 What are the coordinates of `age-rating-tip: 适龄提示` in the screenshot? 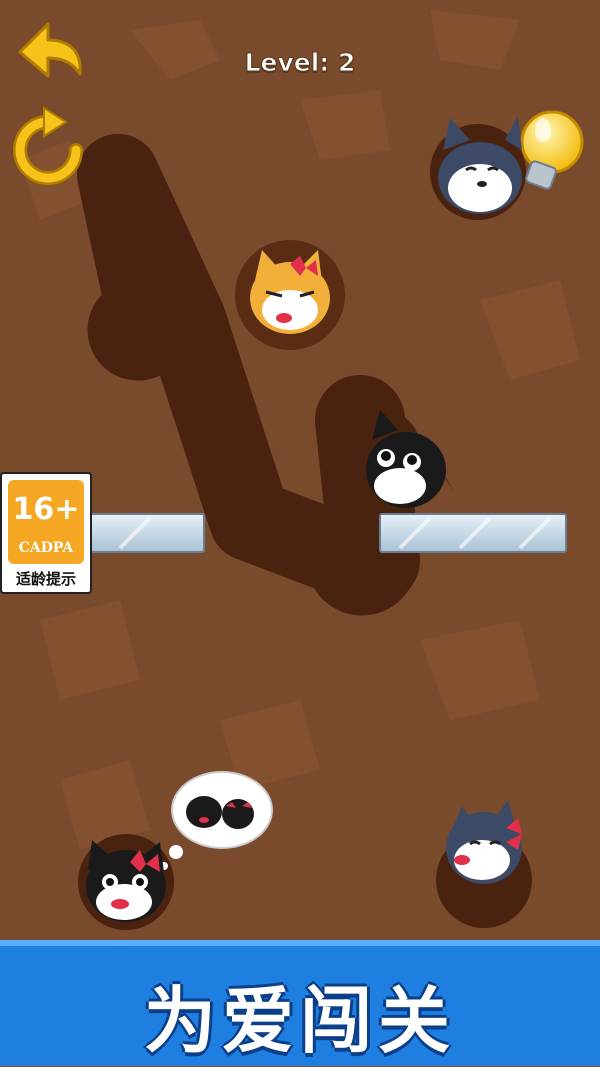 It's located at (45, 579).